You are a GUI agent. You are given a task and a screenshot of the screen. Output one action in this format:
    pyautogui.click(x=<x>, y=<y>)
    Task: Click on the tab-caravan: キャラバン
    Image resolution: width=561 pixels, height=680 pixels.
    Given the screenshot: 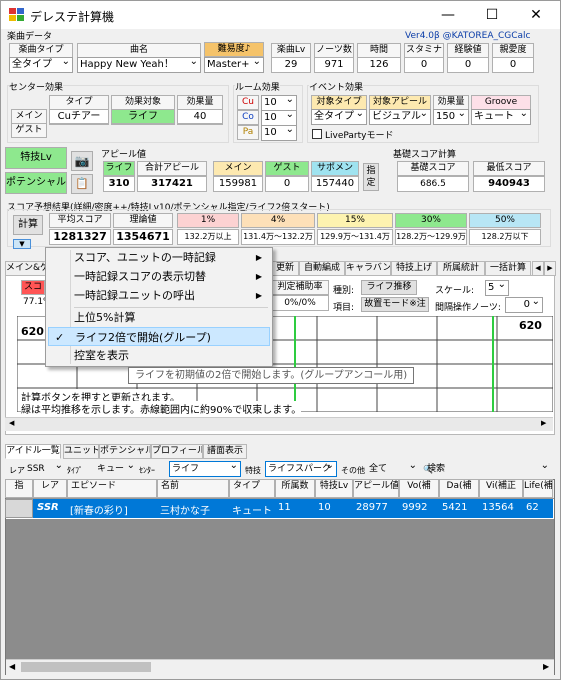 What is the action you would take?
    pyautogui.click(x=368, y=268)
    